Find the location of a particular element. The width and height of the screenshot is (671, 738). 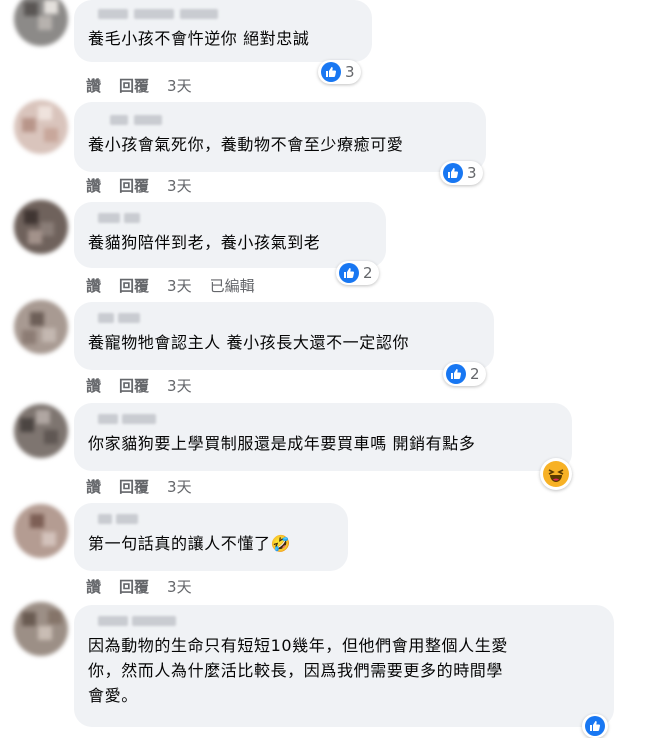

comment-text: 養貓狗陪伴到老，養小孩氣到老 is located at coordinates (204, 242).